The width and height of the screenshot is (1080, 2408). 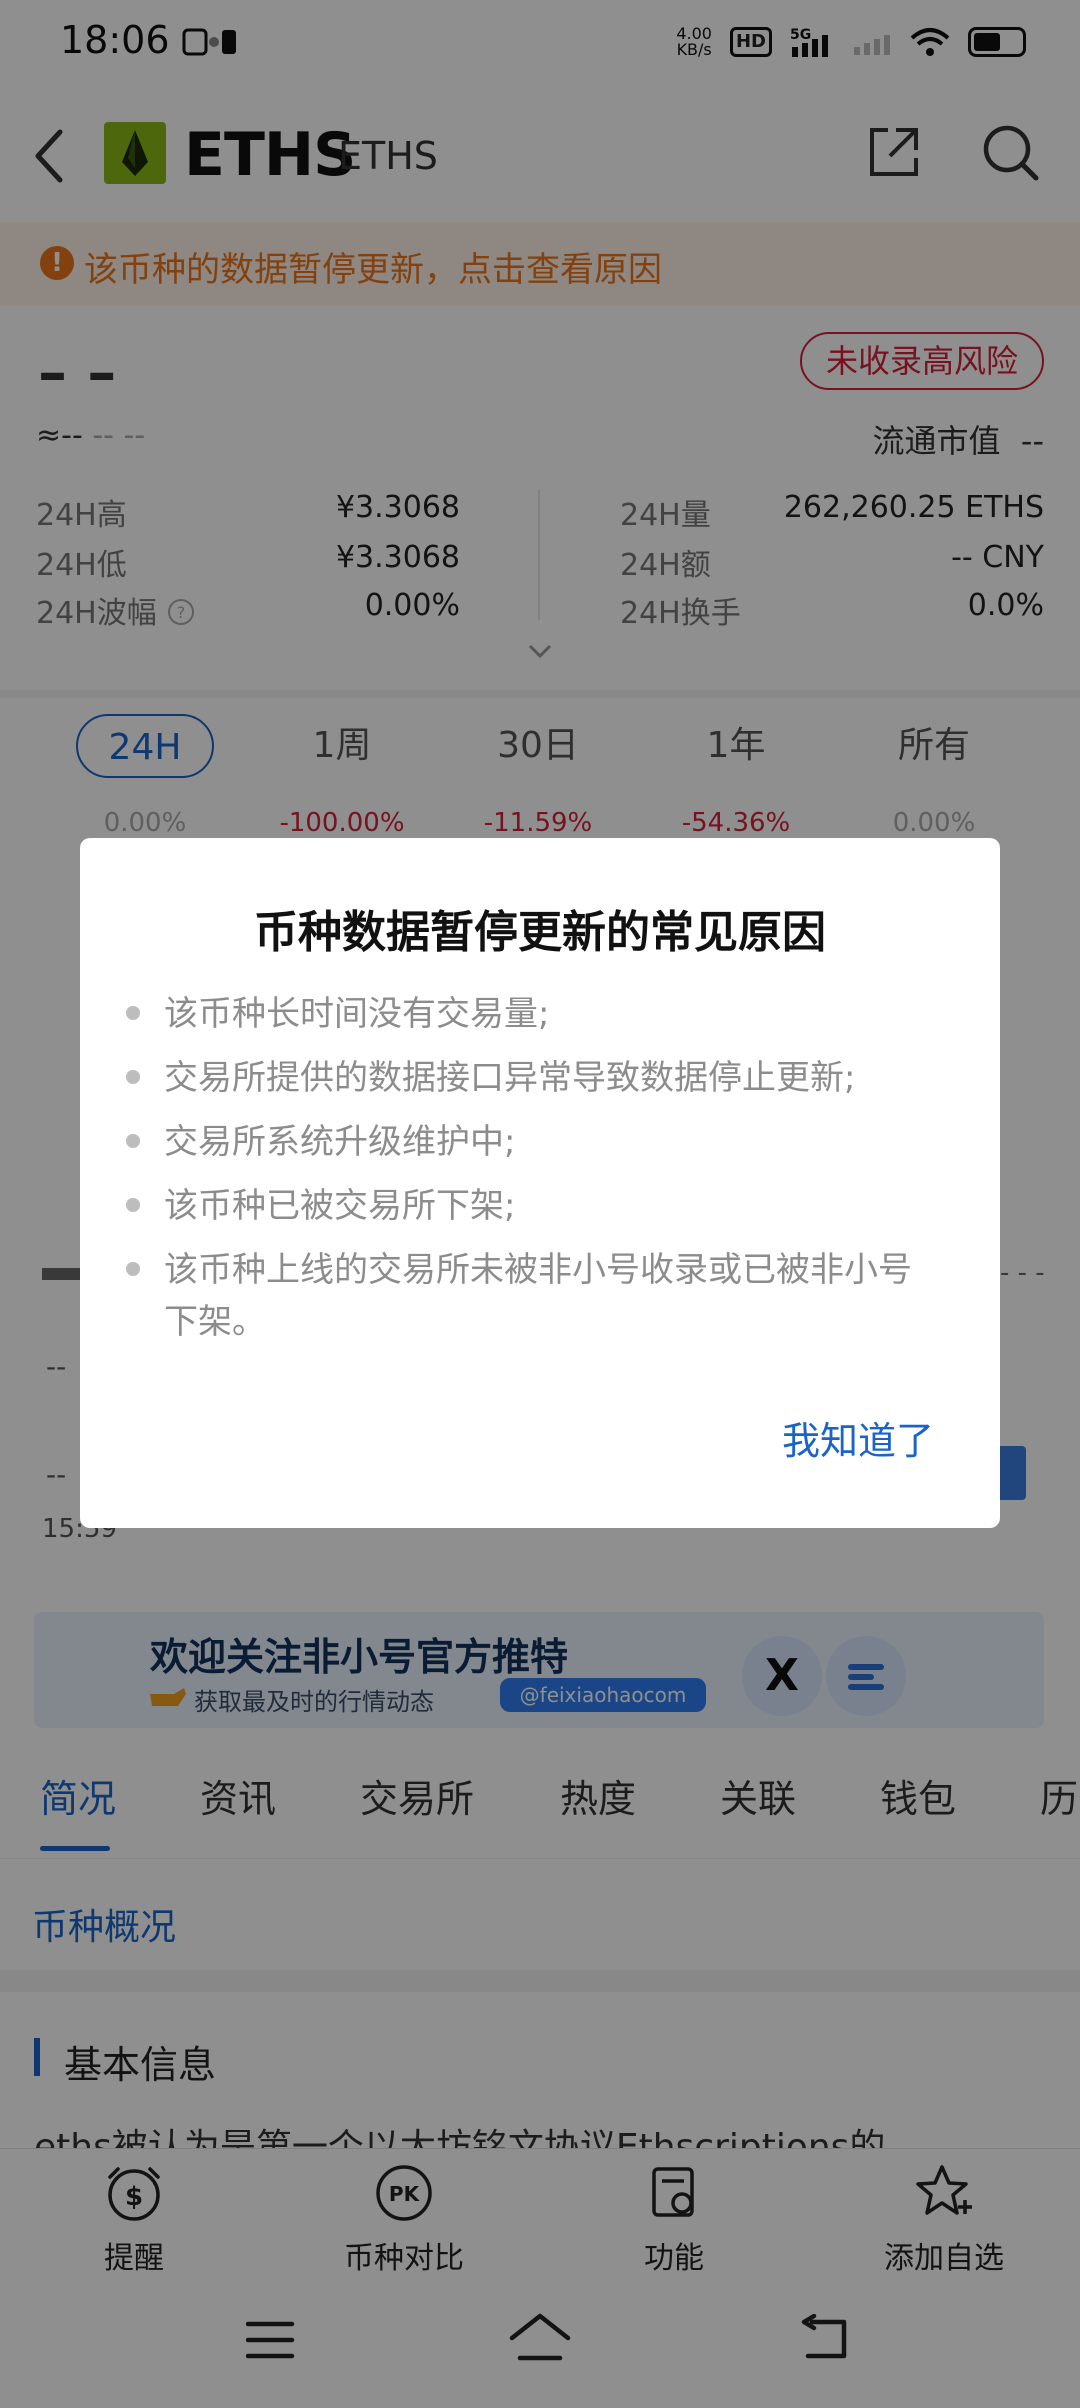 What do you see at coordinates (858, 1437) in the screenshot?
I see `acknowledge-button: 我知道了` at bounding box center [858, 1437].